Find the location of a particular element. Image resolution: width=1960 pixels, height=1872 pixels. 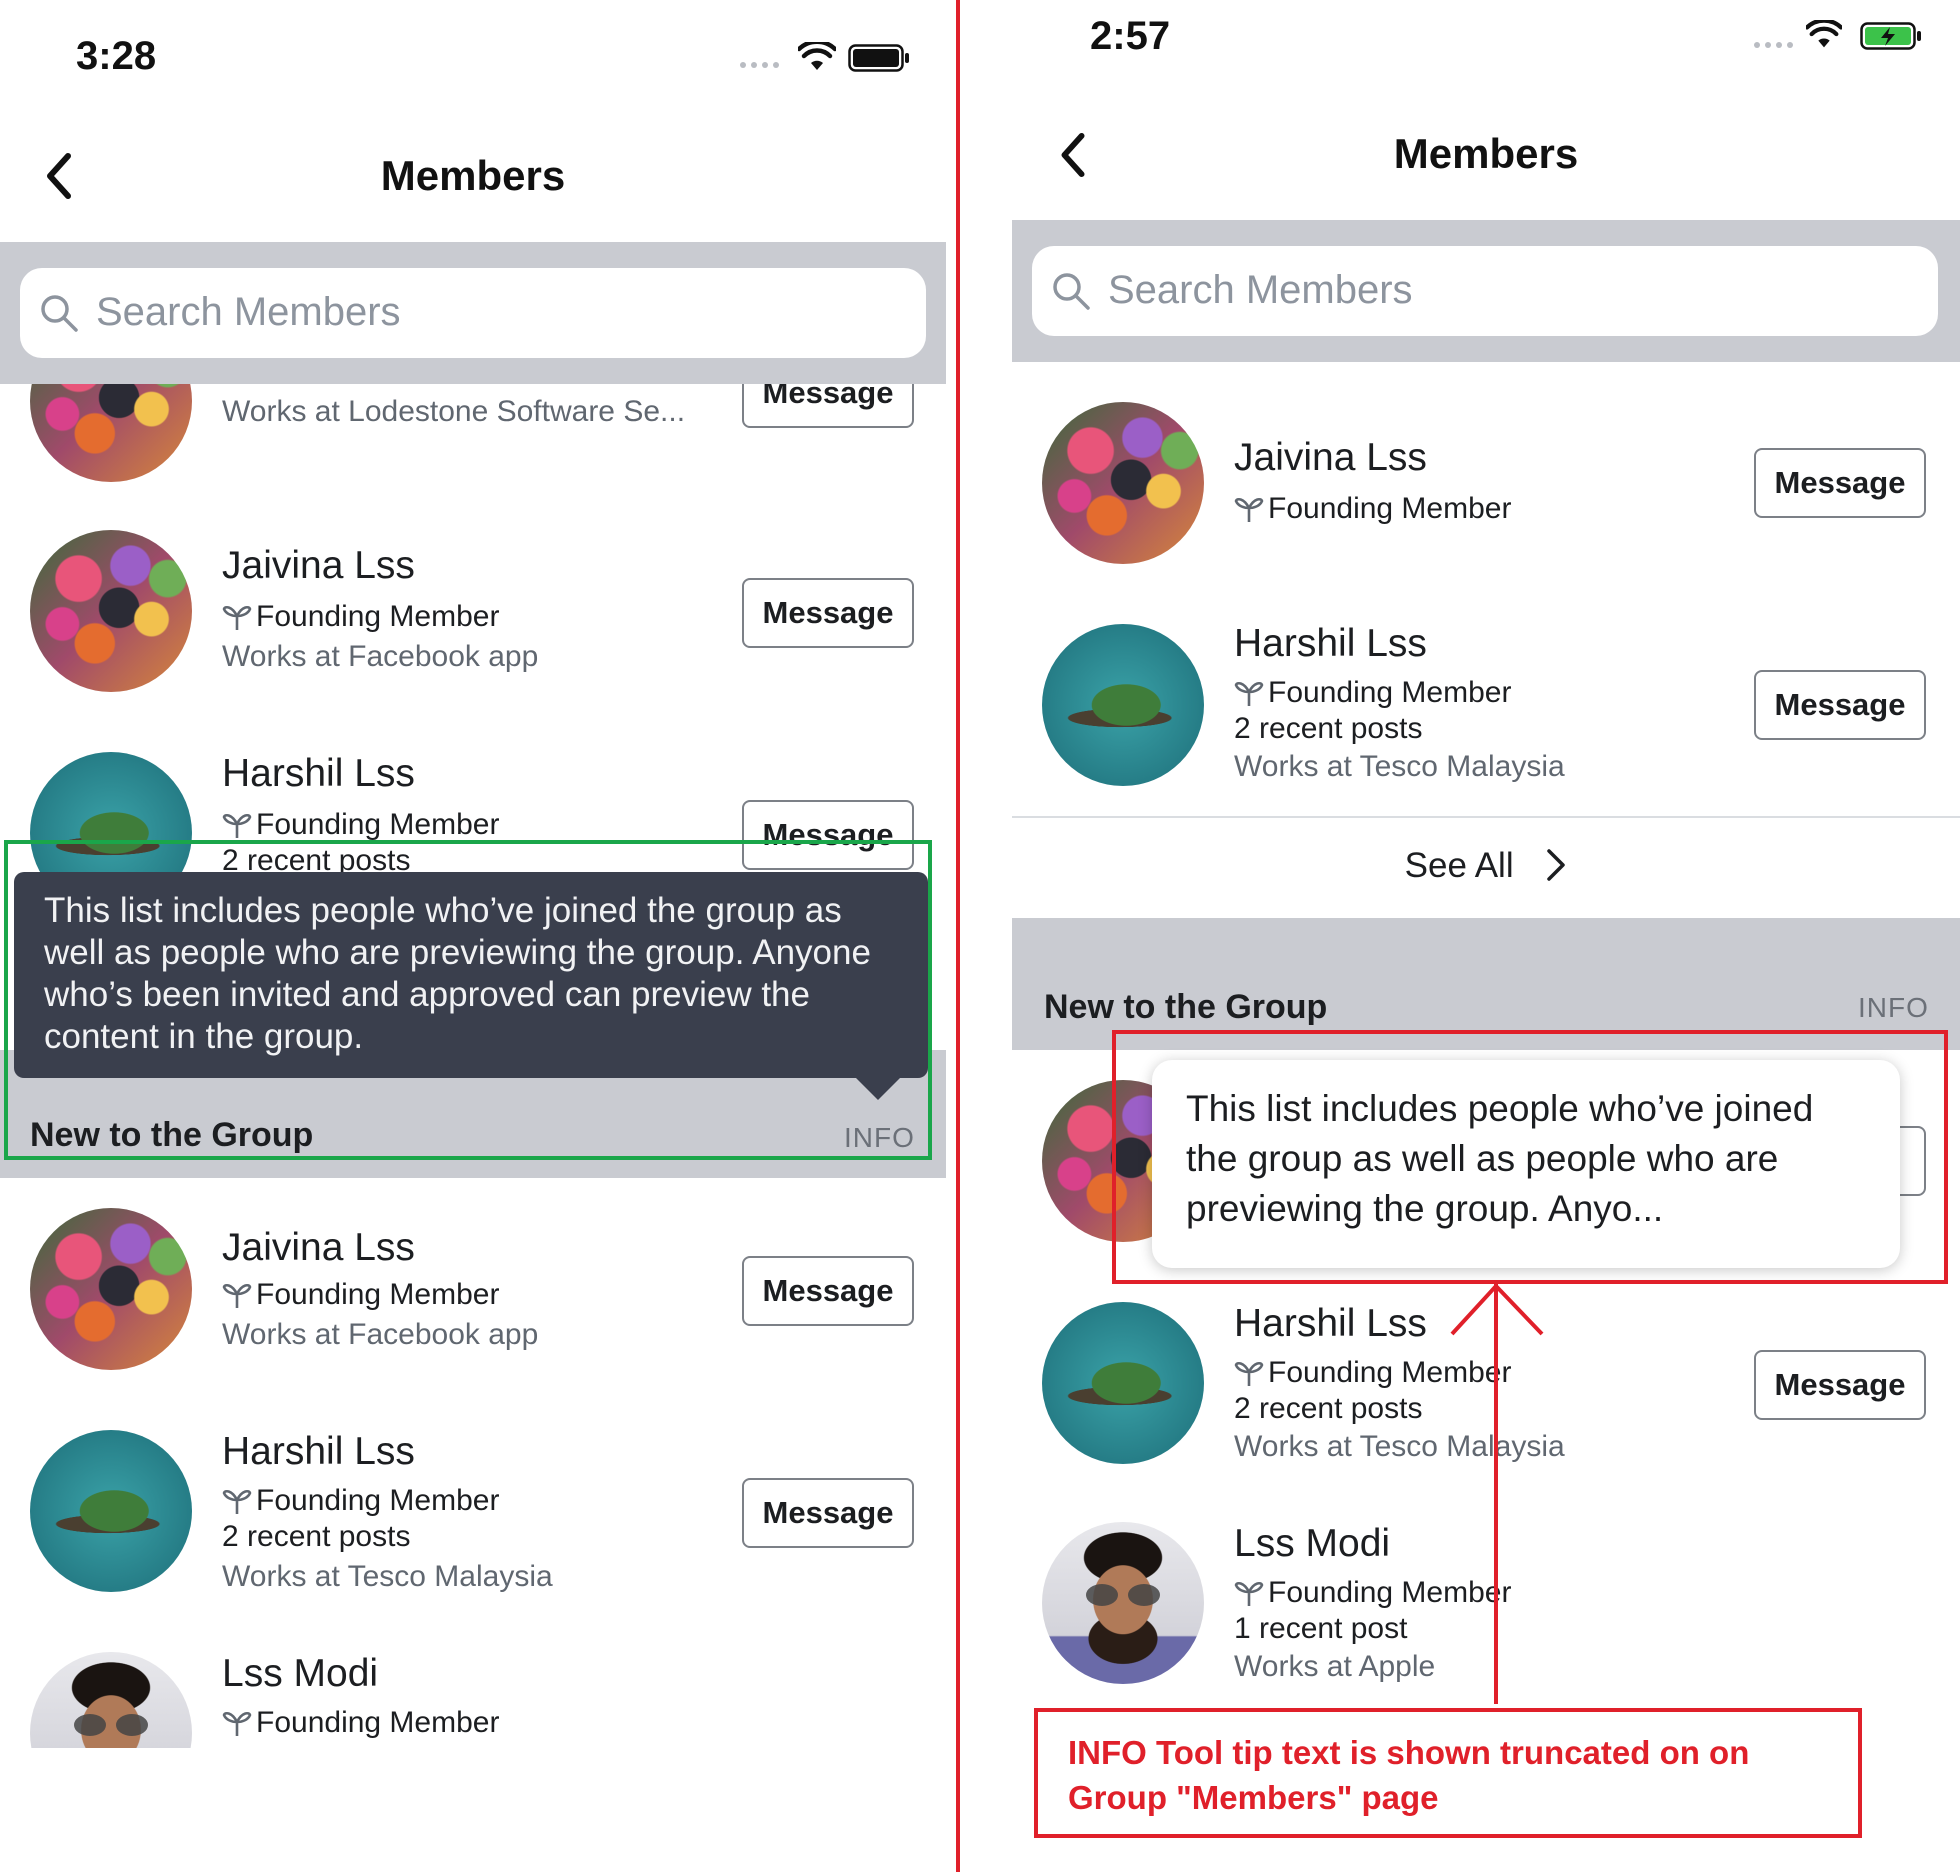

red-divider-line is located at coordinates (958, 936).